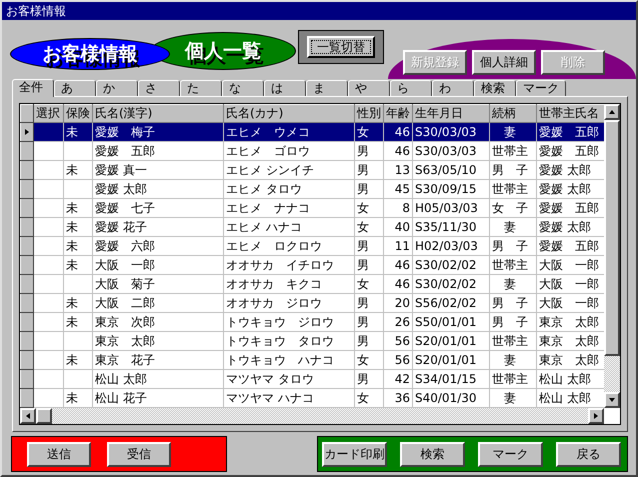 Image resolution: width=638 pixels, height=477 pixels. I want to click on scroll-left-button, so click(28, 416).